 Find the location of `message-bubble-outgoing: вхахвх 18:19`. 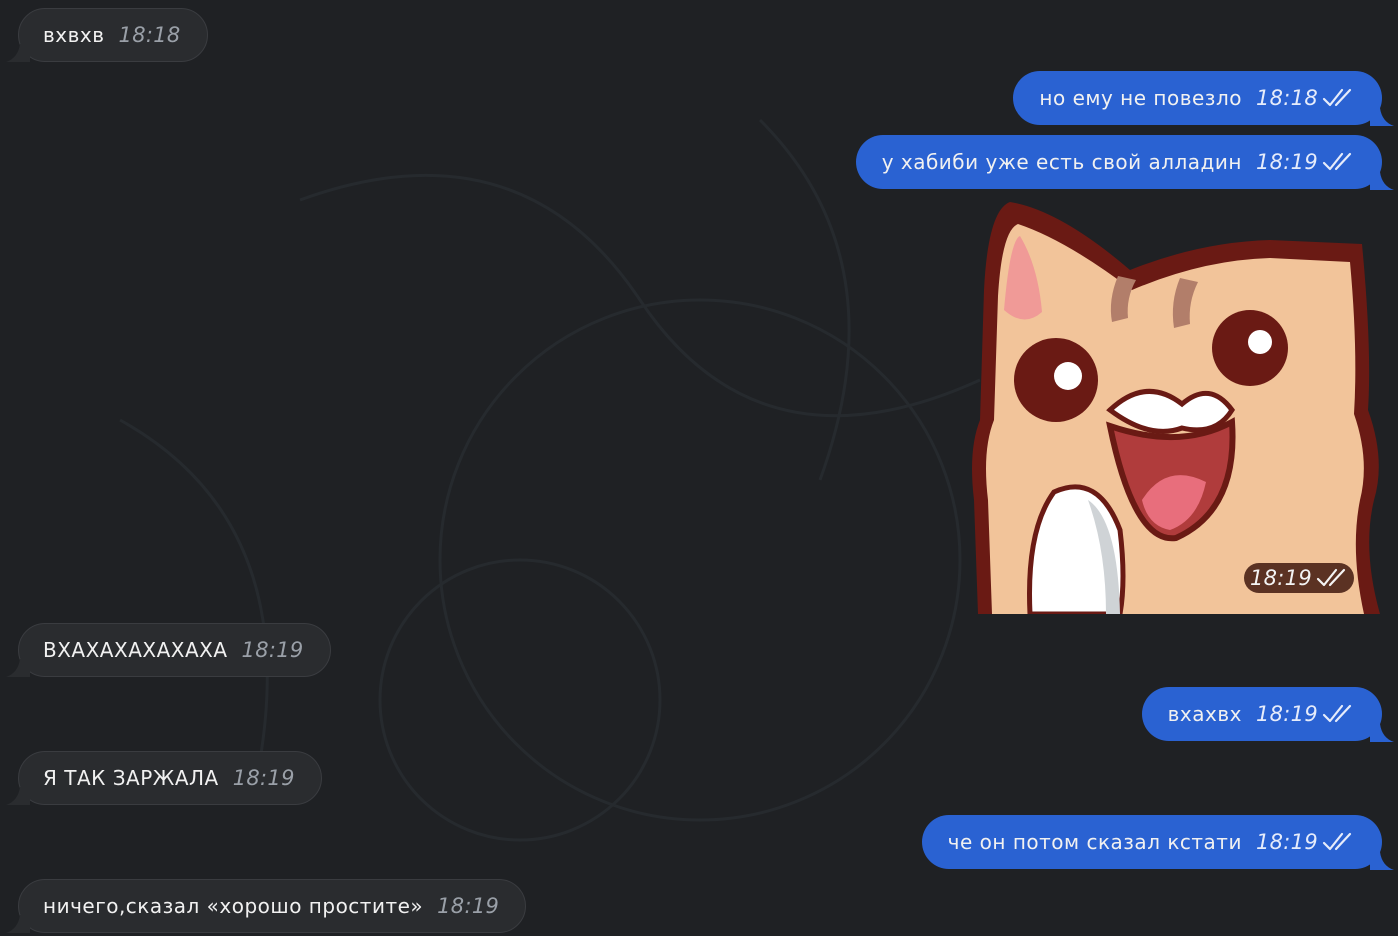

message-bubble-outgoing: вхахвх 18:19 is located at coordinates (1267, 714).